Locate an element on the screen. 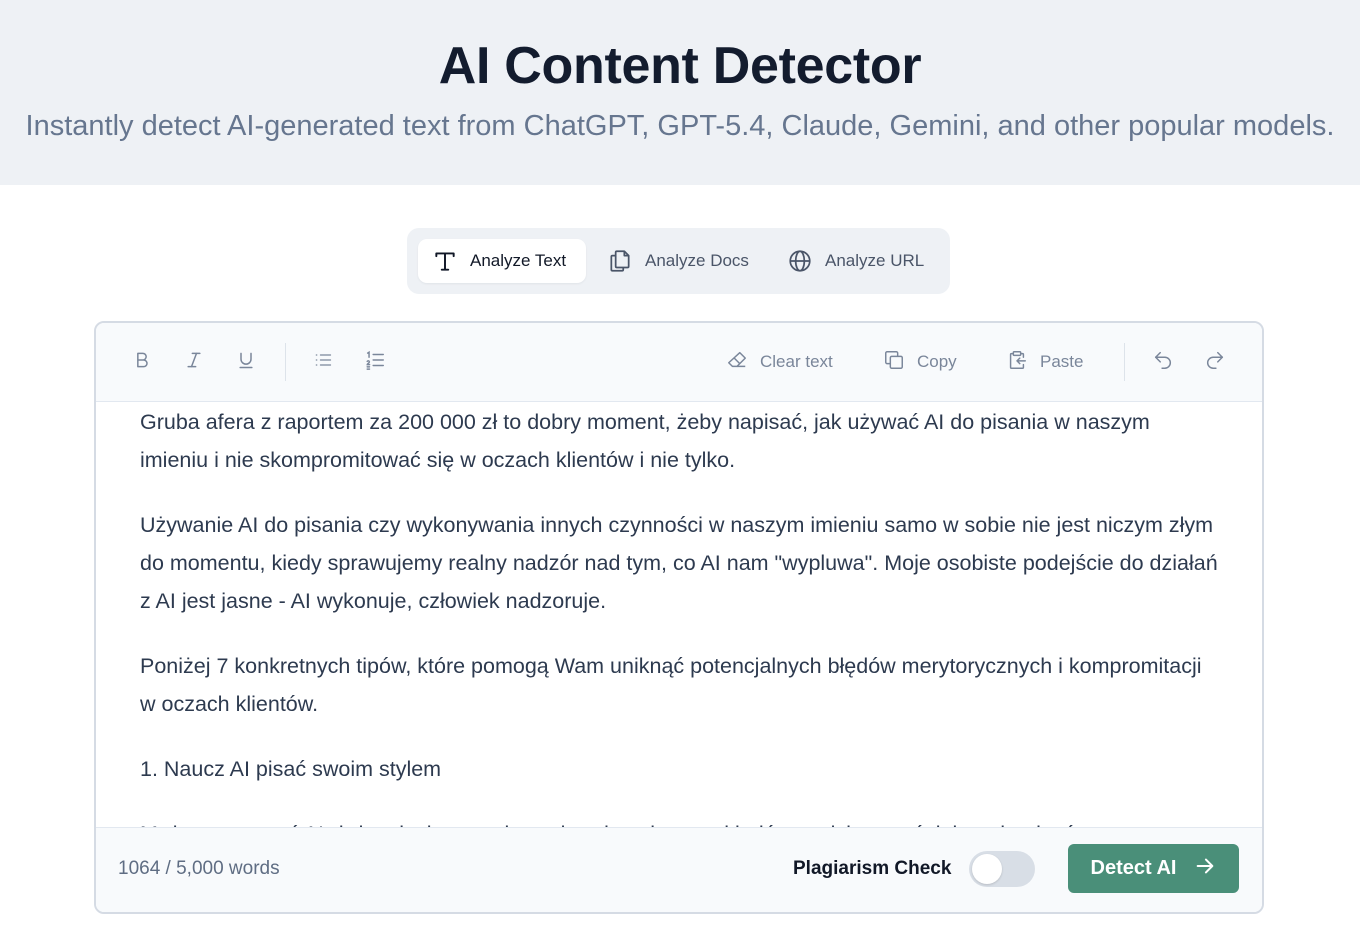 This screenshot has width=1360, height=930. tab-analyze-docs: Analyze Docs is located at coordinates (679, 261).